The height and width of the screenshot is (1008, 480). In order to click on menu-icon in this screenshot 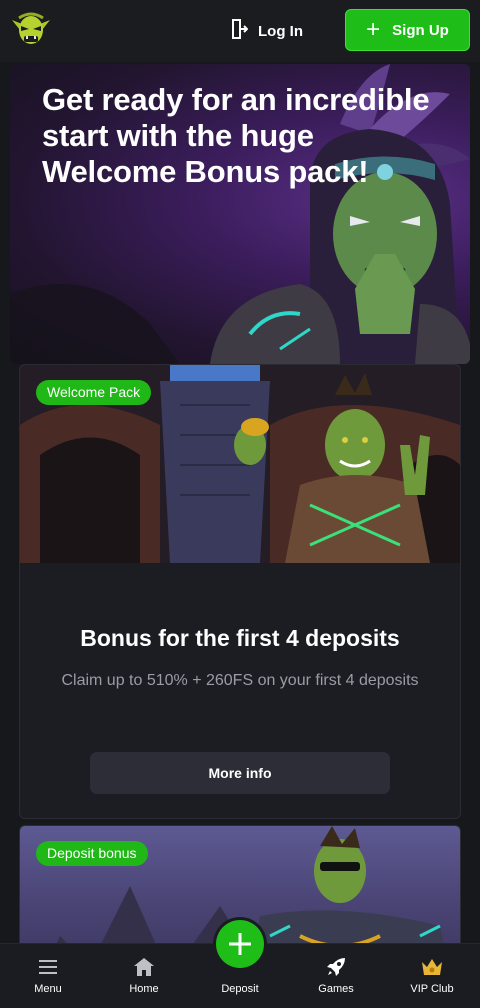, I will do `click(48, 967)`.